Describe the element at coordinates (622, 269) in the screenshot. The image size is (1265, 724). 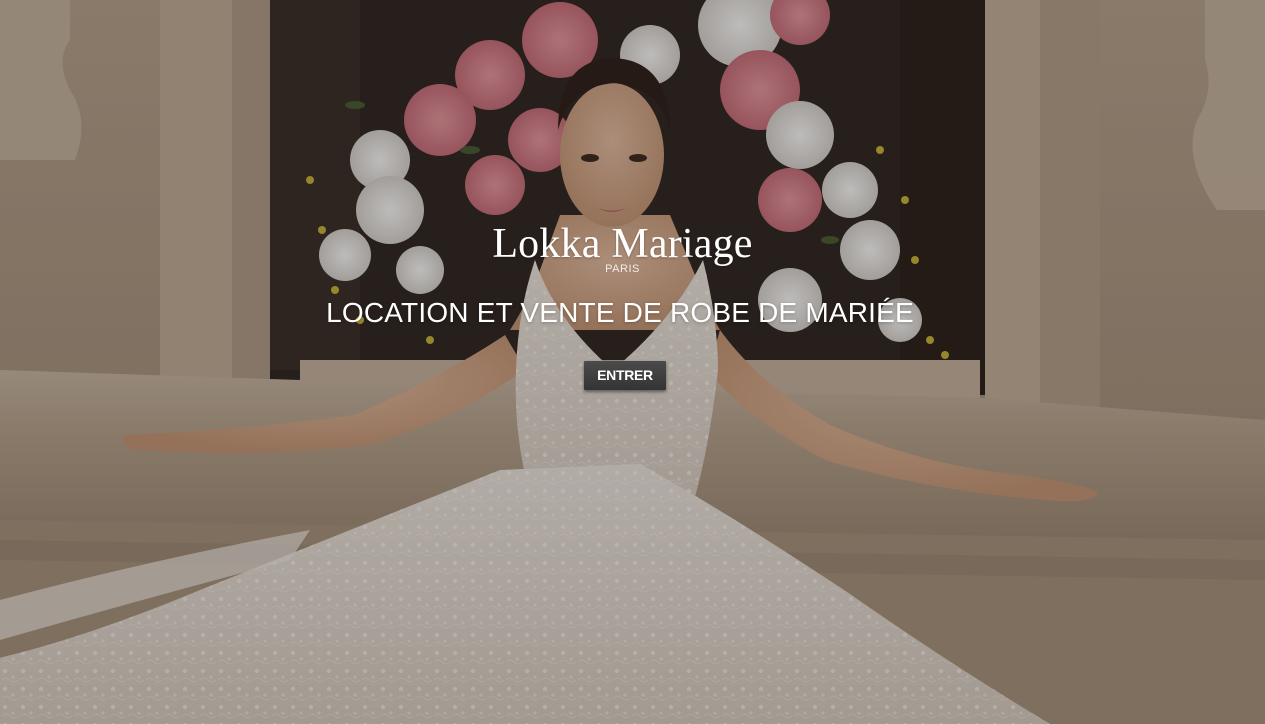
I see `brand-location-subtitle: PARIS` at that location.